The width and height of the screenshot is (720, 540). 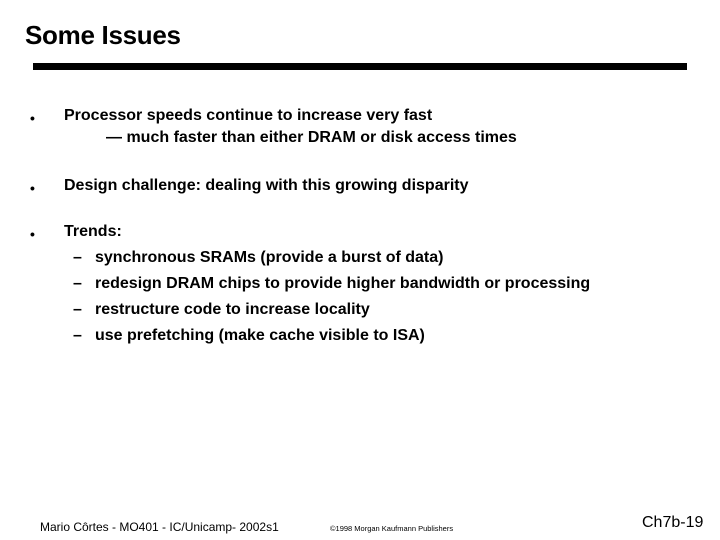 What do you see at coordinates (360, 66) in the screenshot?
I see `title-divider` at bounding box center [360, 66].